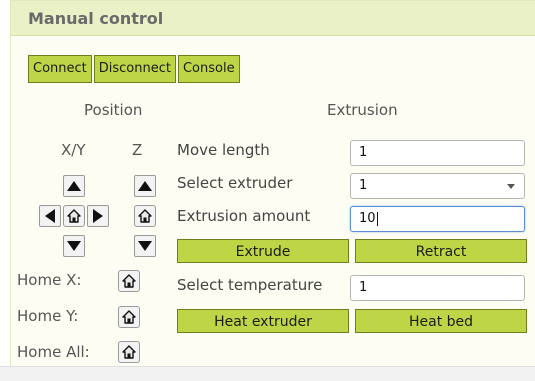 Image resolution: width=535 pixels, height=381 pixels. Describe the element at coordinates (511, 186) in the screenshot. I see `chevron-down-icon` at that location.